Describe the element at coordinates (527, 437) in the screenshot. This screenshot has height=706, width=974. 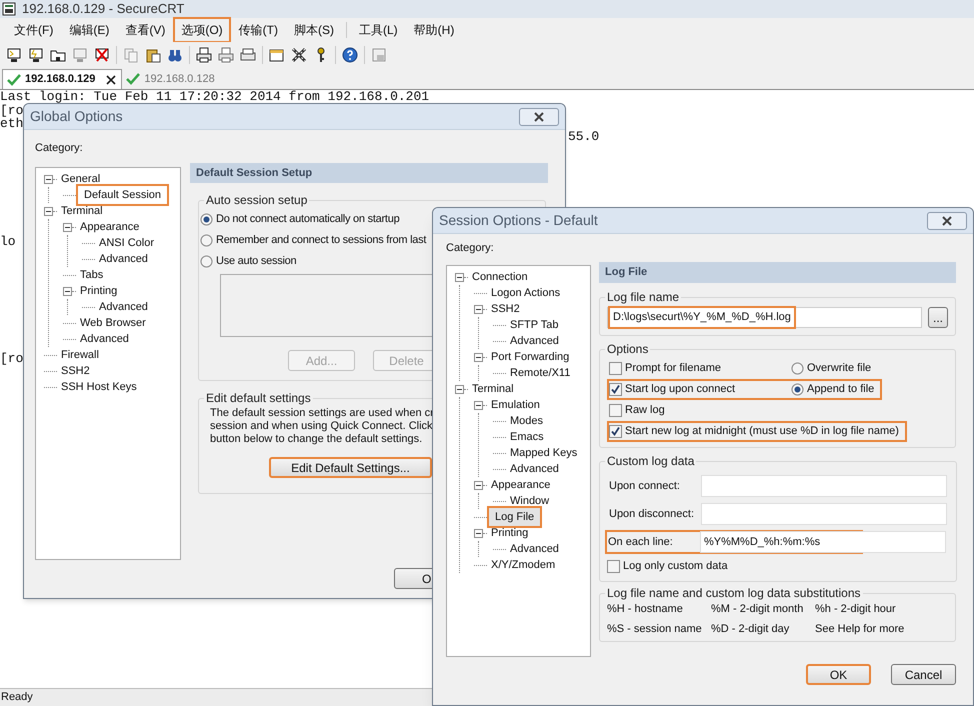
I see `tree-item: Emacs` at that location.